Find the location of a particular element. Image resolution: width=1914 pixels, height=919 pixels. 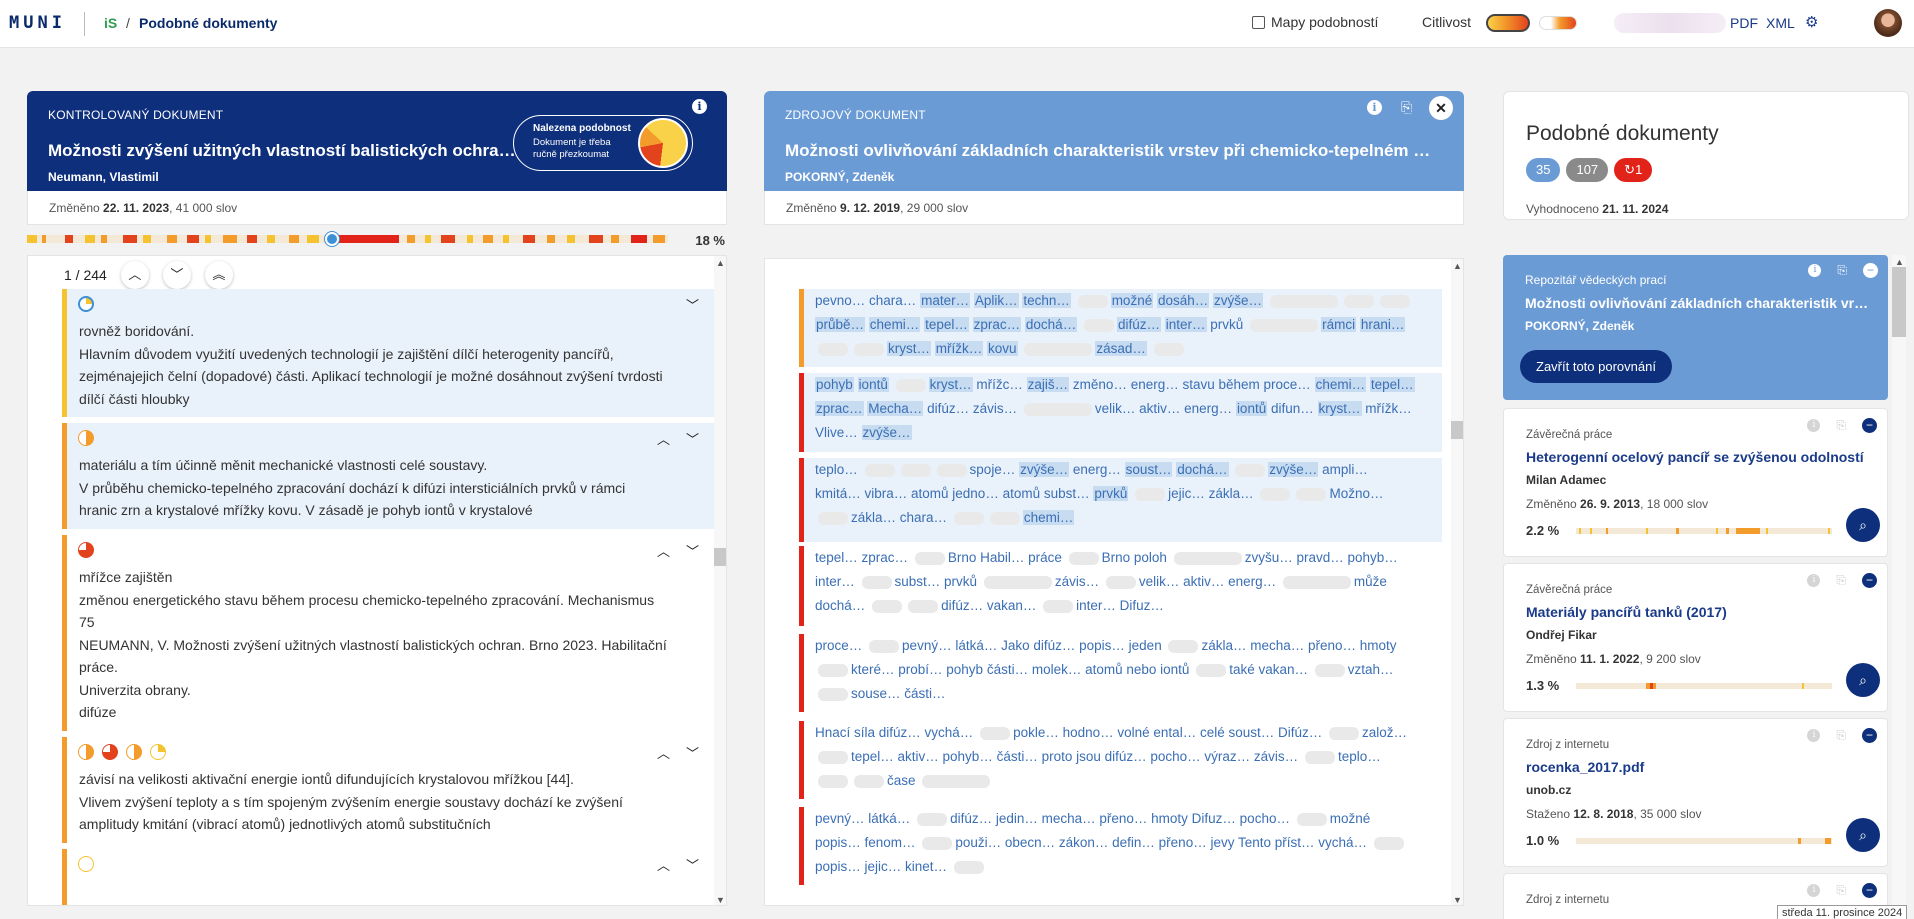

similarity-maps-toggle: Mapy podobností is located at coordinates (1315, 22).